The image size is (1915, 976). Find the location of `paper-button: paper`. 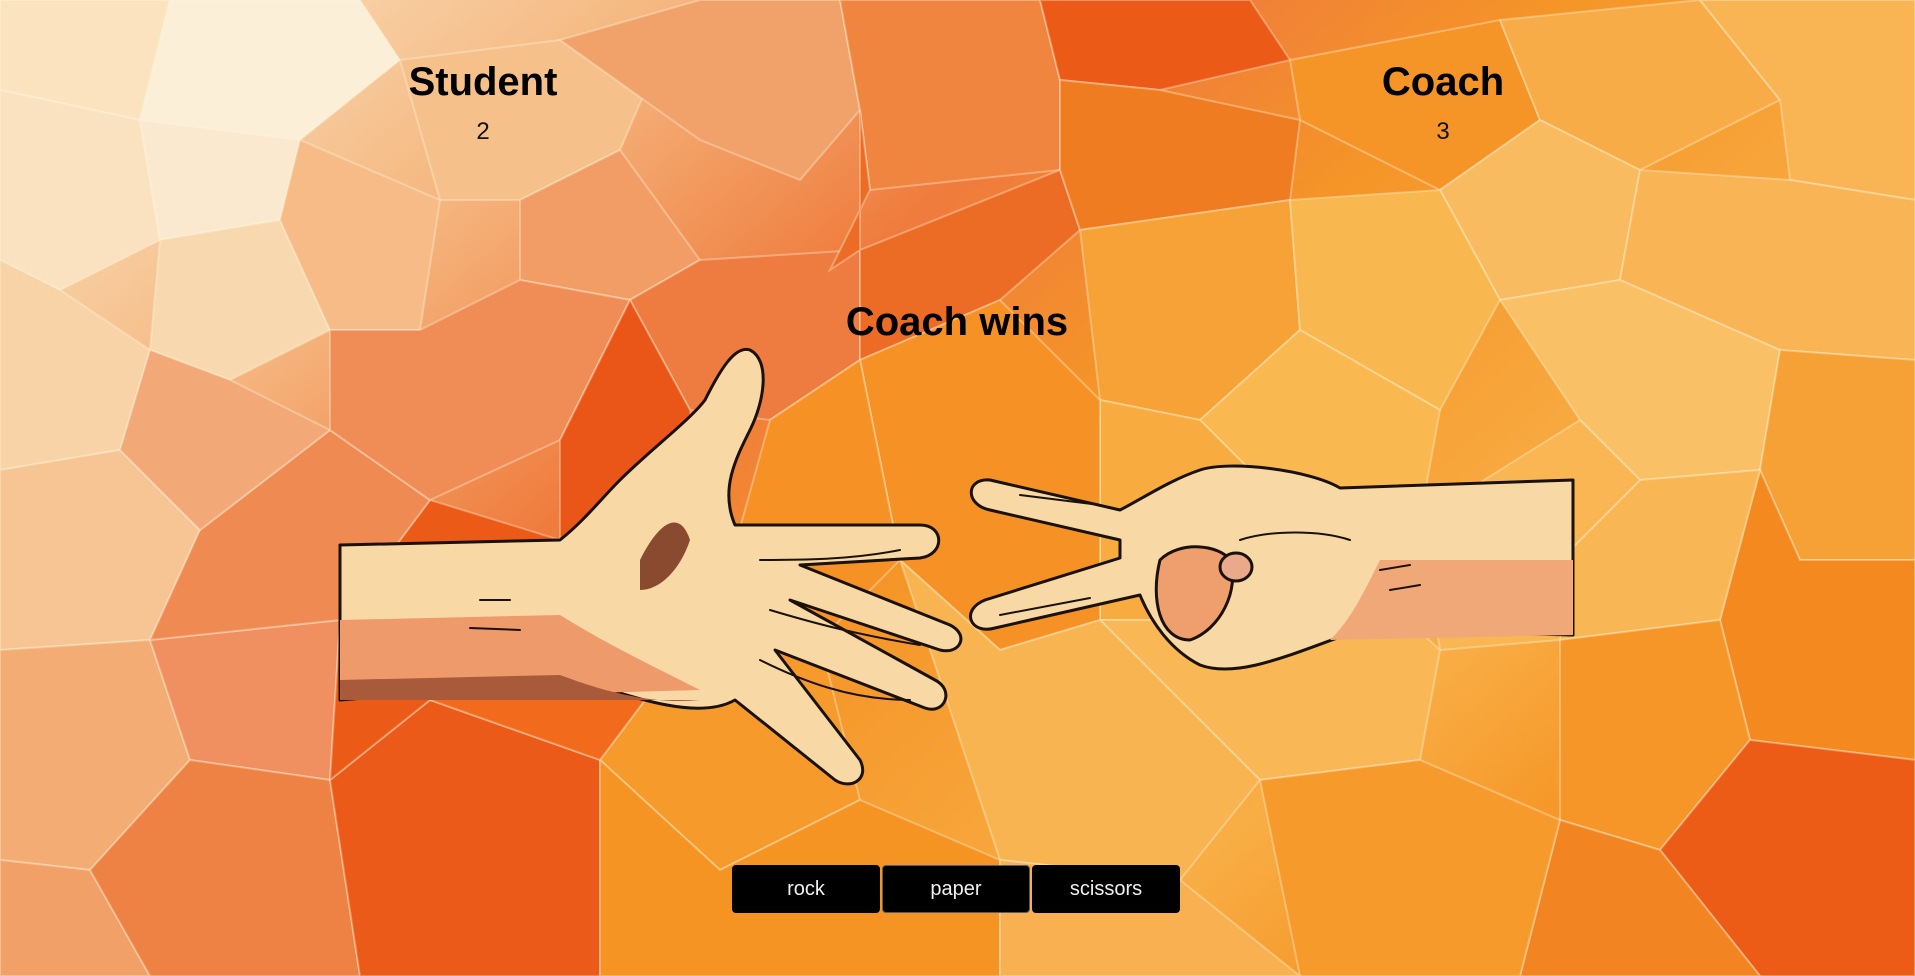

paper-button: paper is located at coordinates (956, 889).